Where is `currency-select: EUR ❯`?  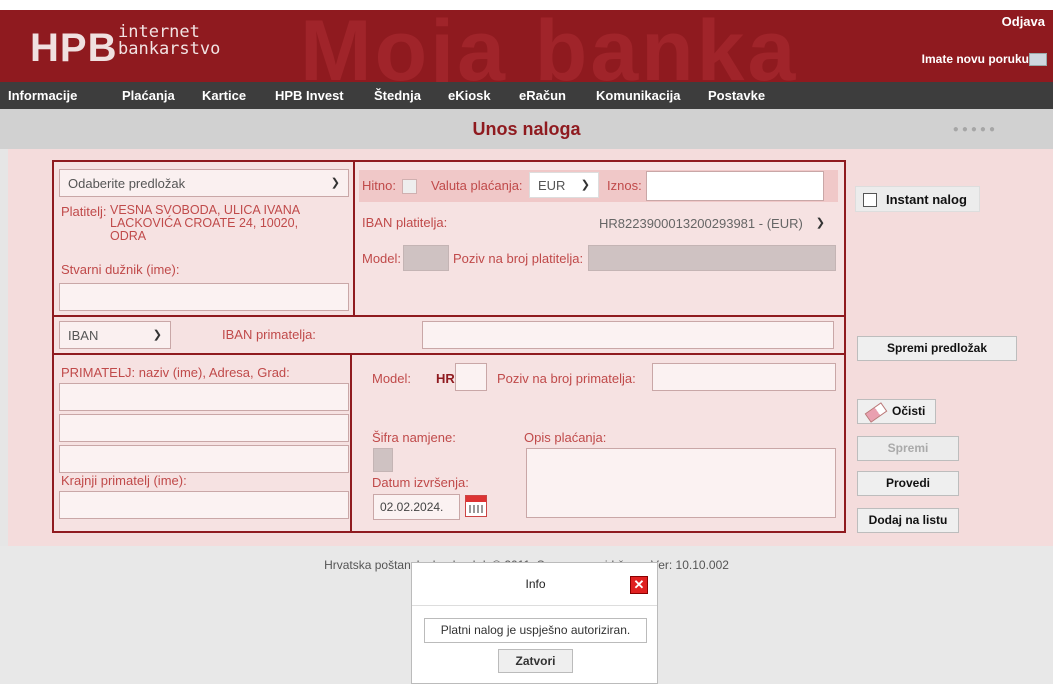 currency-select: EUR ❯ is located at coordinates (564, 185).